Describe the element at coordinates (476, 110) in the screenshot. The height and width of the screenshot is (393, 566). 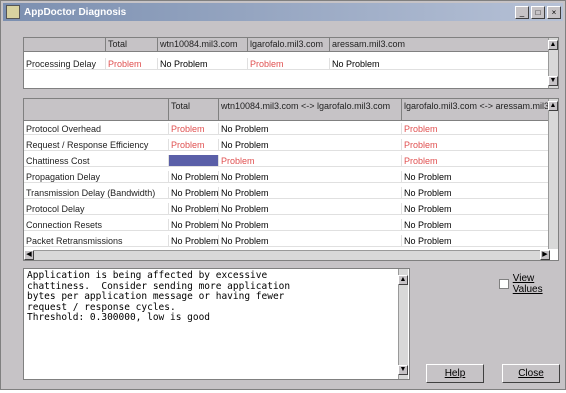
I see `main-col-pair2: lgarofalo.mil3.com <-> aressam.mil3.com` at that location.